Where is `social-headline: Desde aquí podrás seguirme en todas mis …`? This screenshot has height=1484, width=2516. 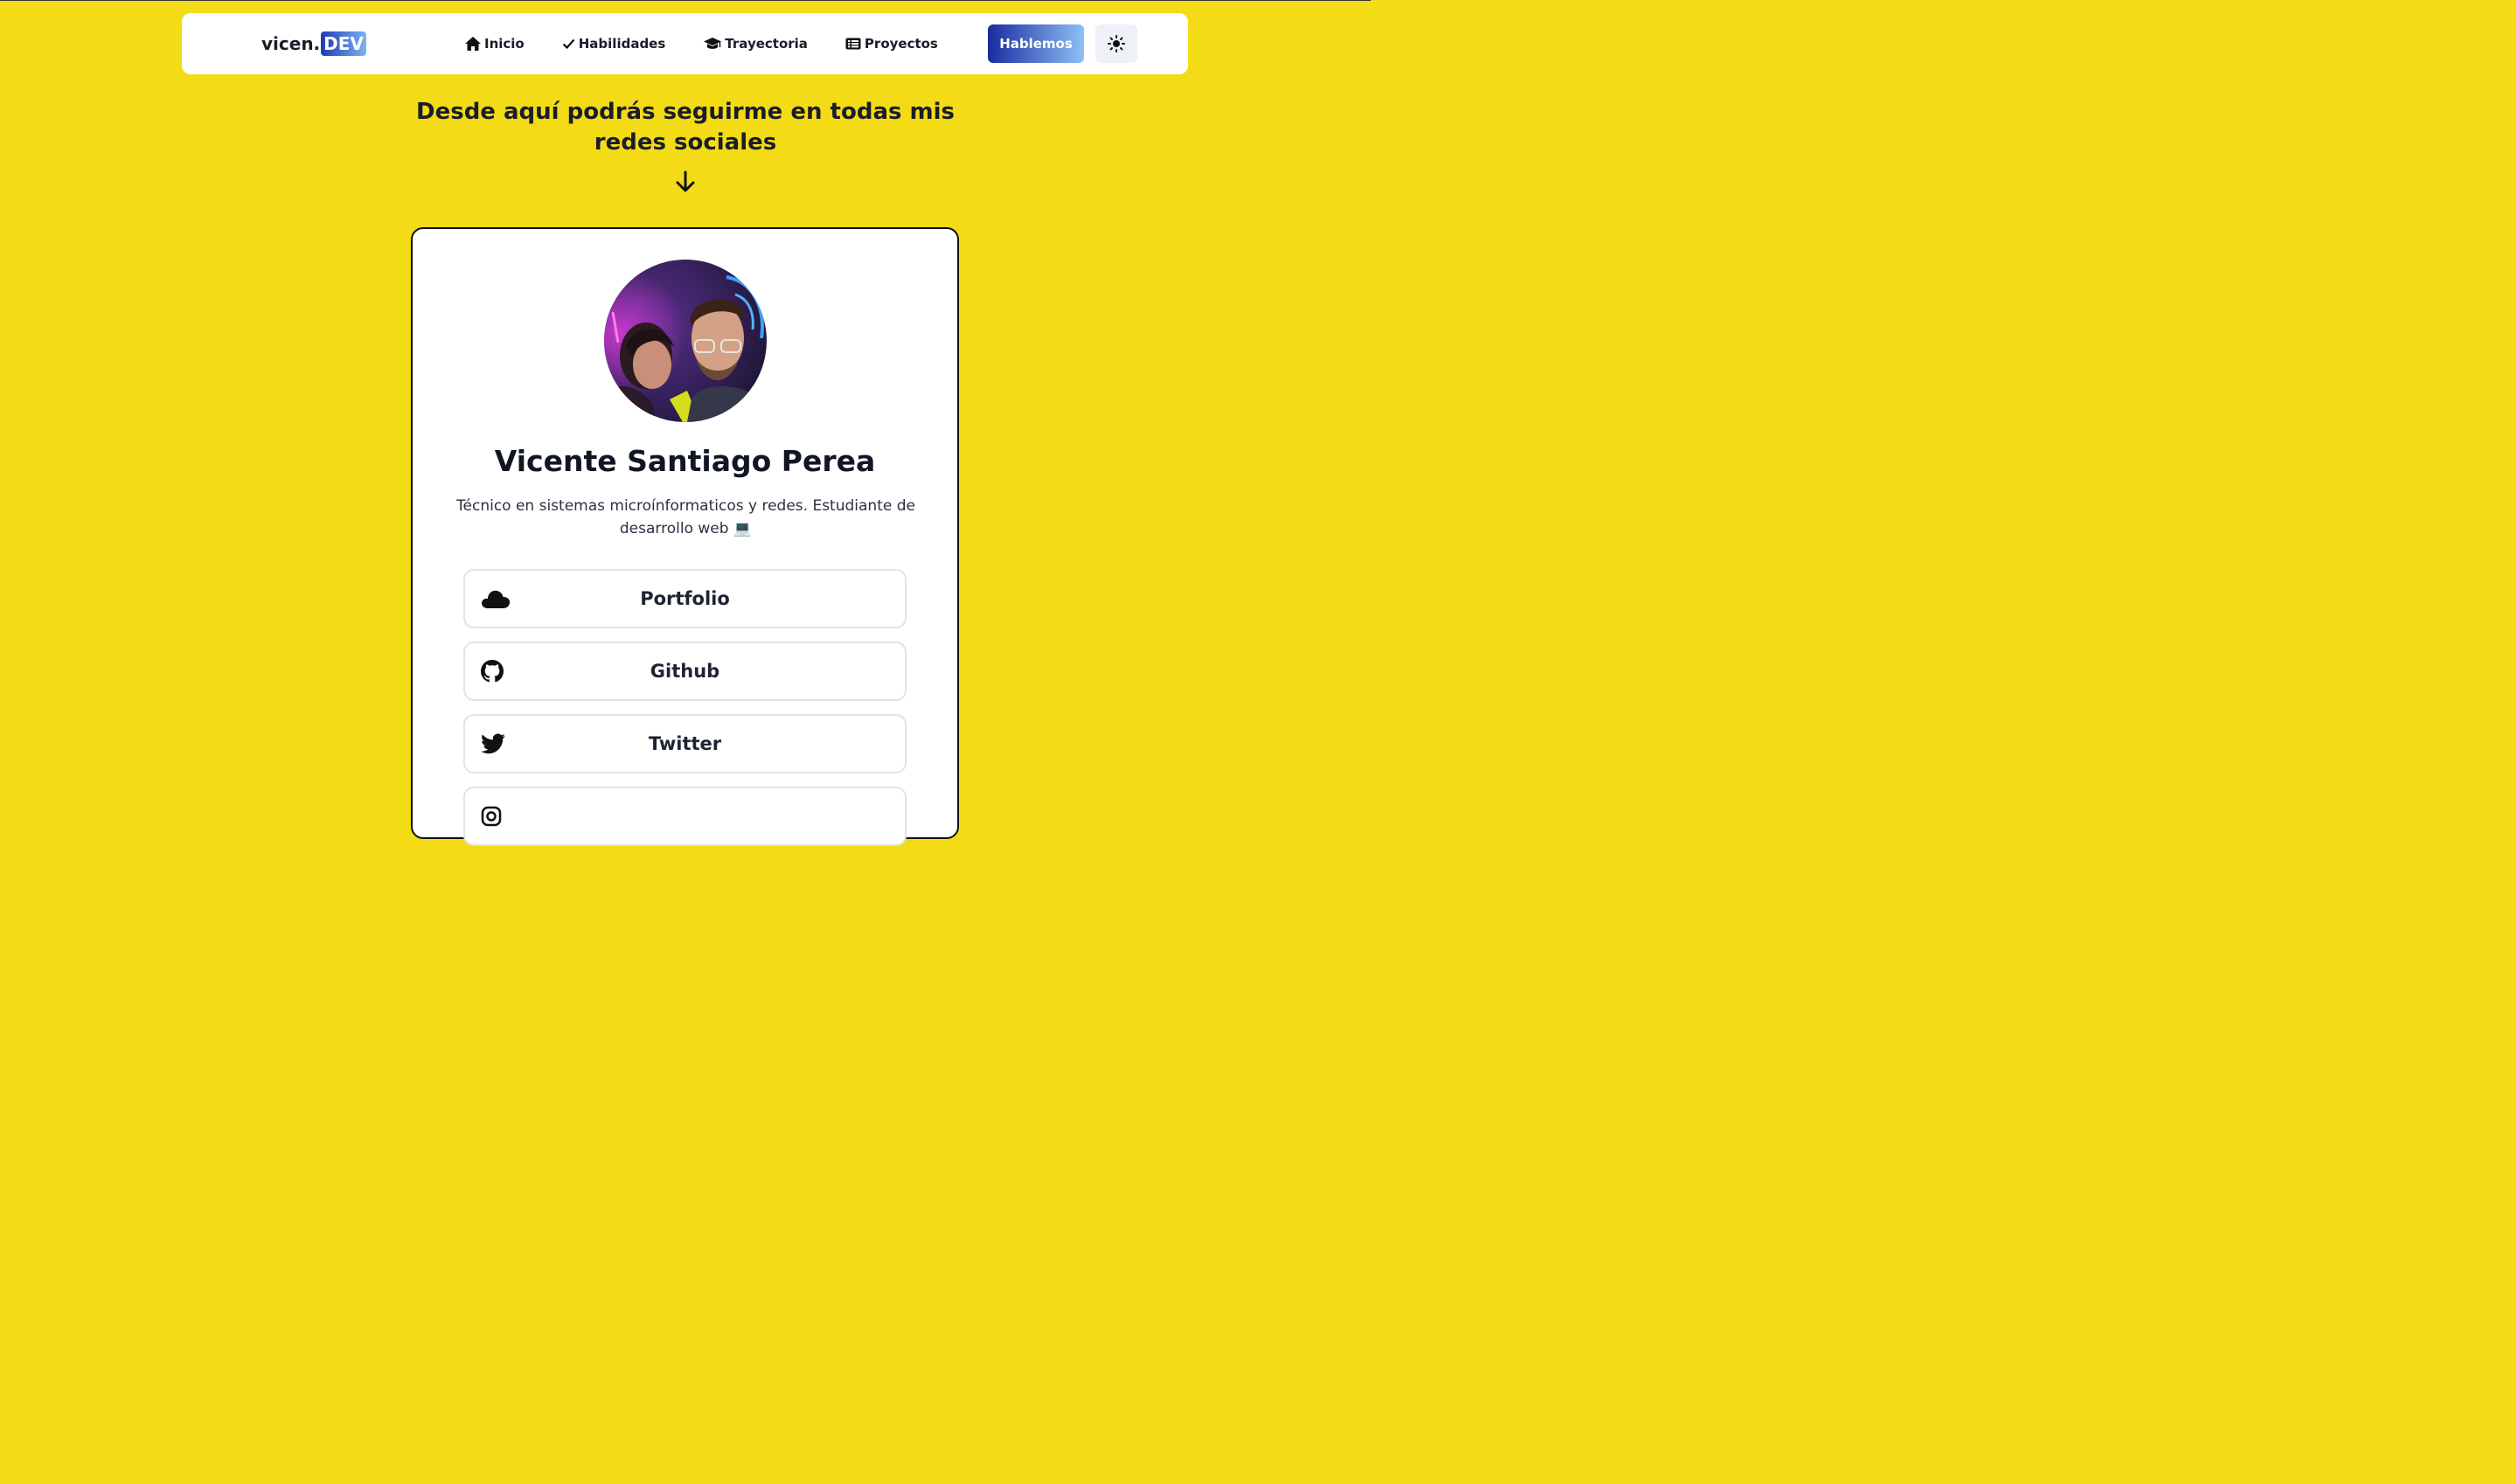 social-headline: Desde aquí podrás seguirme en todas mis … is located at coordinates (685, 127).